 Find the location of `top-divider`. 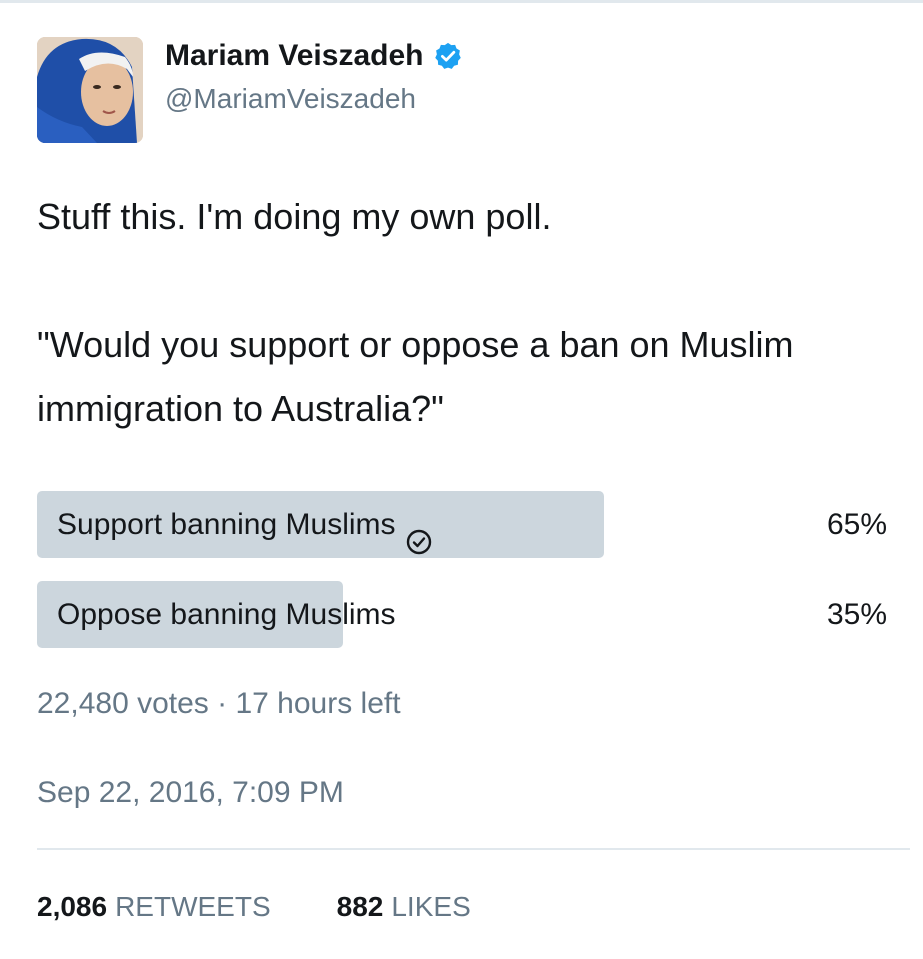

top-divider is located at coordinates (461, 1).